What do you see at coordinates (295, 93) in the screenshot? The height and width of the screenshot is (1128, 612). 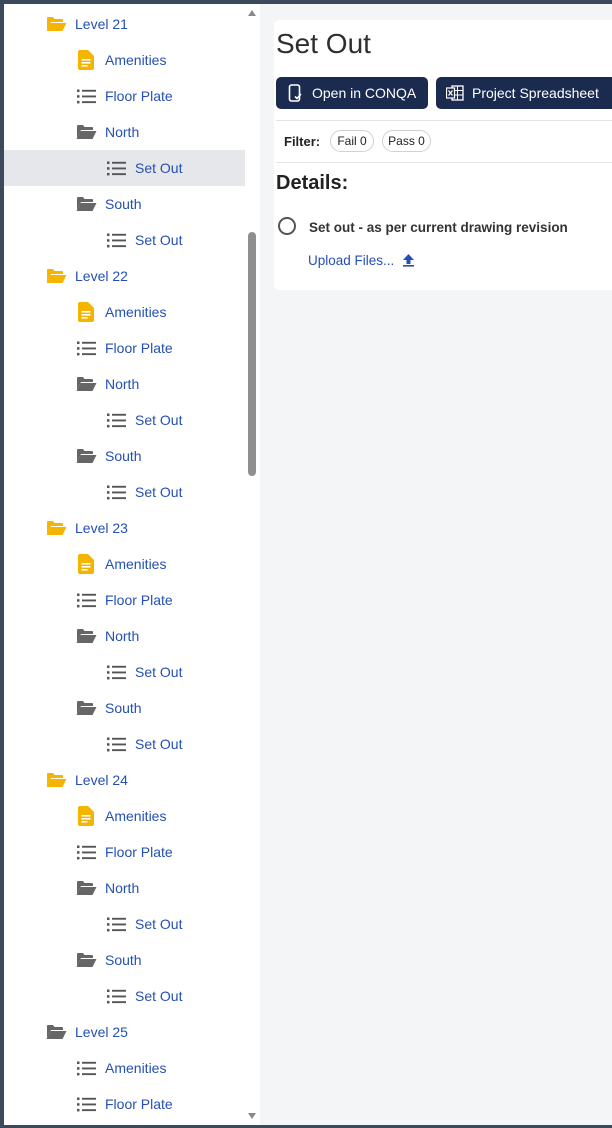 I see `mobile-check-icon` at bounding box center [295, 93].